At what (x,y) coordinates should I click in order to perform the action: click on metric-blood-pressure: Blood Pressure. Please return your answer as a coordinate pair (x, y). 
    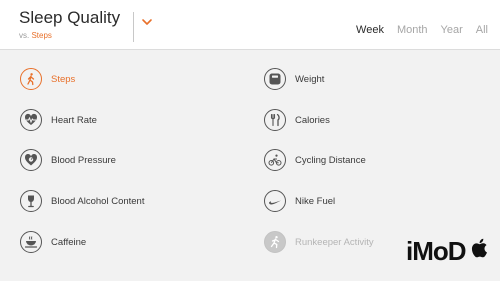
    Looking at the image, I should click on (68, 160).